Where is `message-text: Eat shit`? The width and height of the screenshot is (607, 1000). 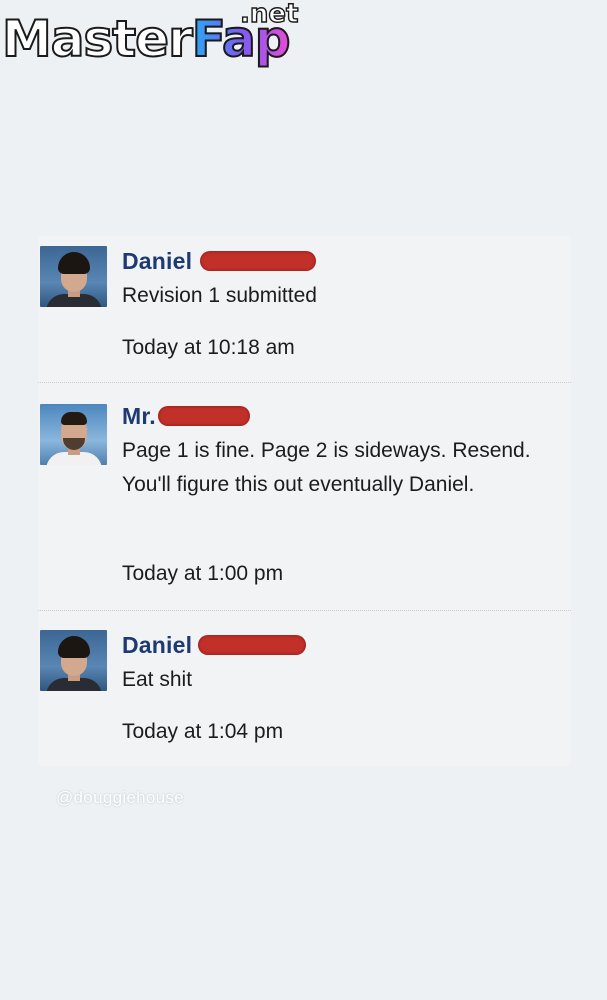 message-text: Eat shit is located at coordinates (157, 679).